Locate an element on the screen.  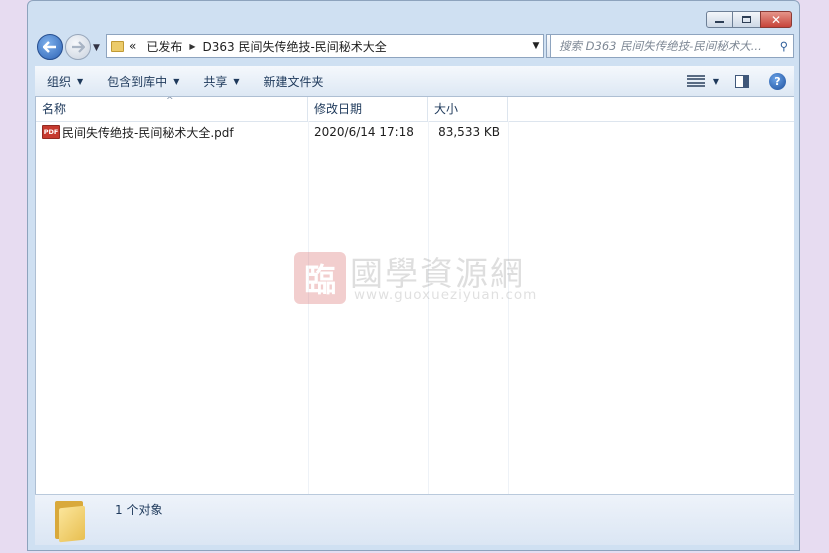
include-in-library-button: 包含到库中 ▼ is located at coordinates (143, 81).